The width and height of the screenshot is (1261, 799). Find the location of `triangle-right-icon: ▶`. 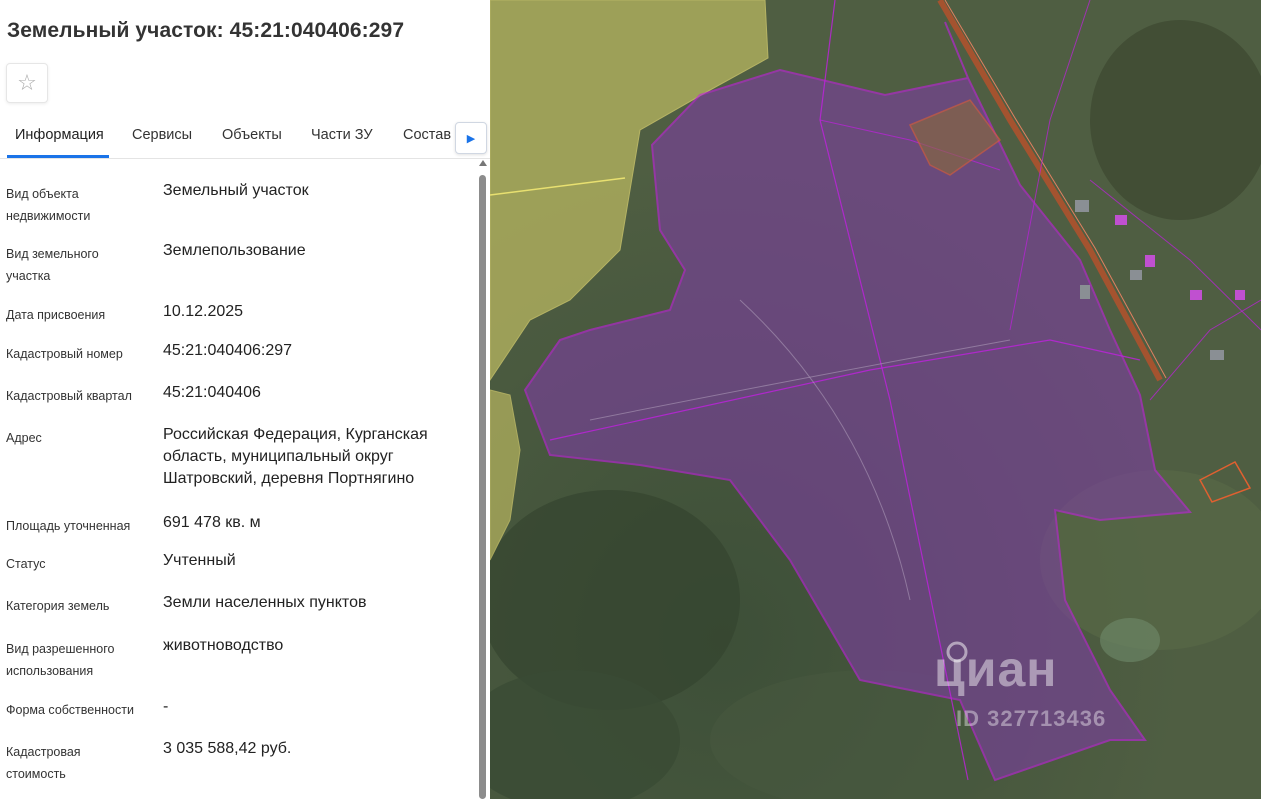

triangle-right-icon: ▶ is located at coordinates (471, 138).